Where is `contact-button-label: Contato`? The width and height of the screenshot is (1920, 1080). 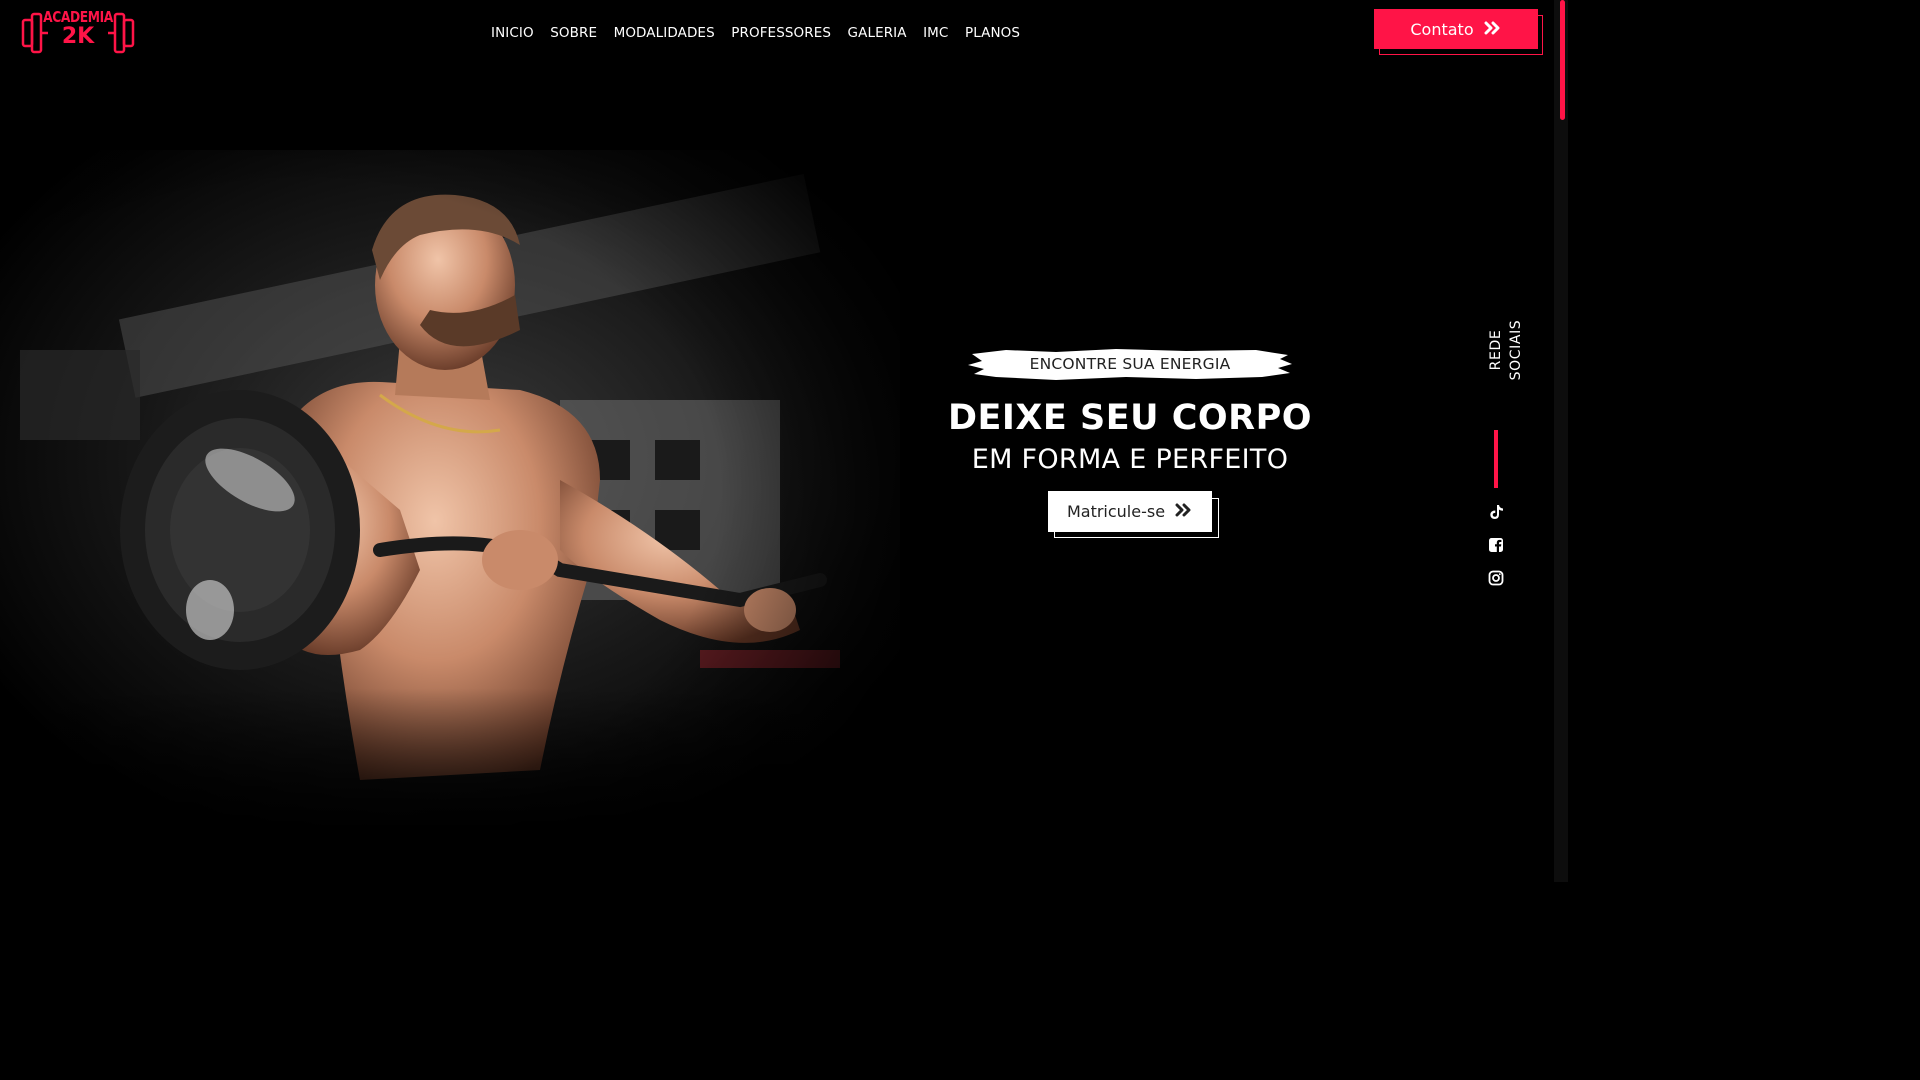
contact-button-label: Contato is located at coordinates (1442, 29).